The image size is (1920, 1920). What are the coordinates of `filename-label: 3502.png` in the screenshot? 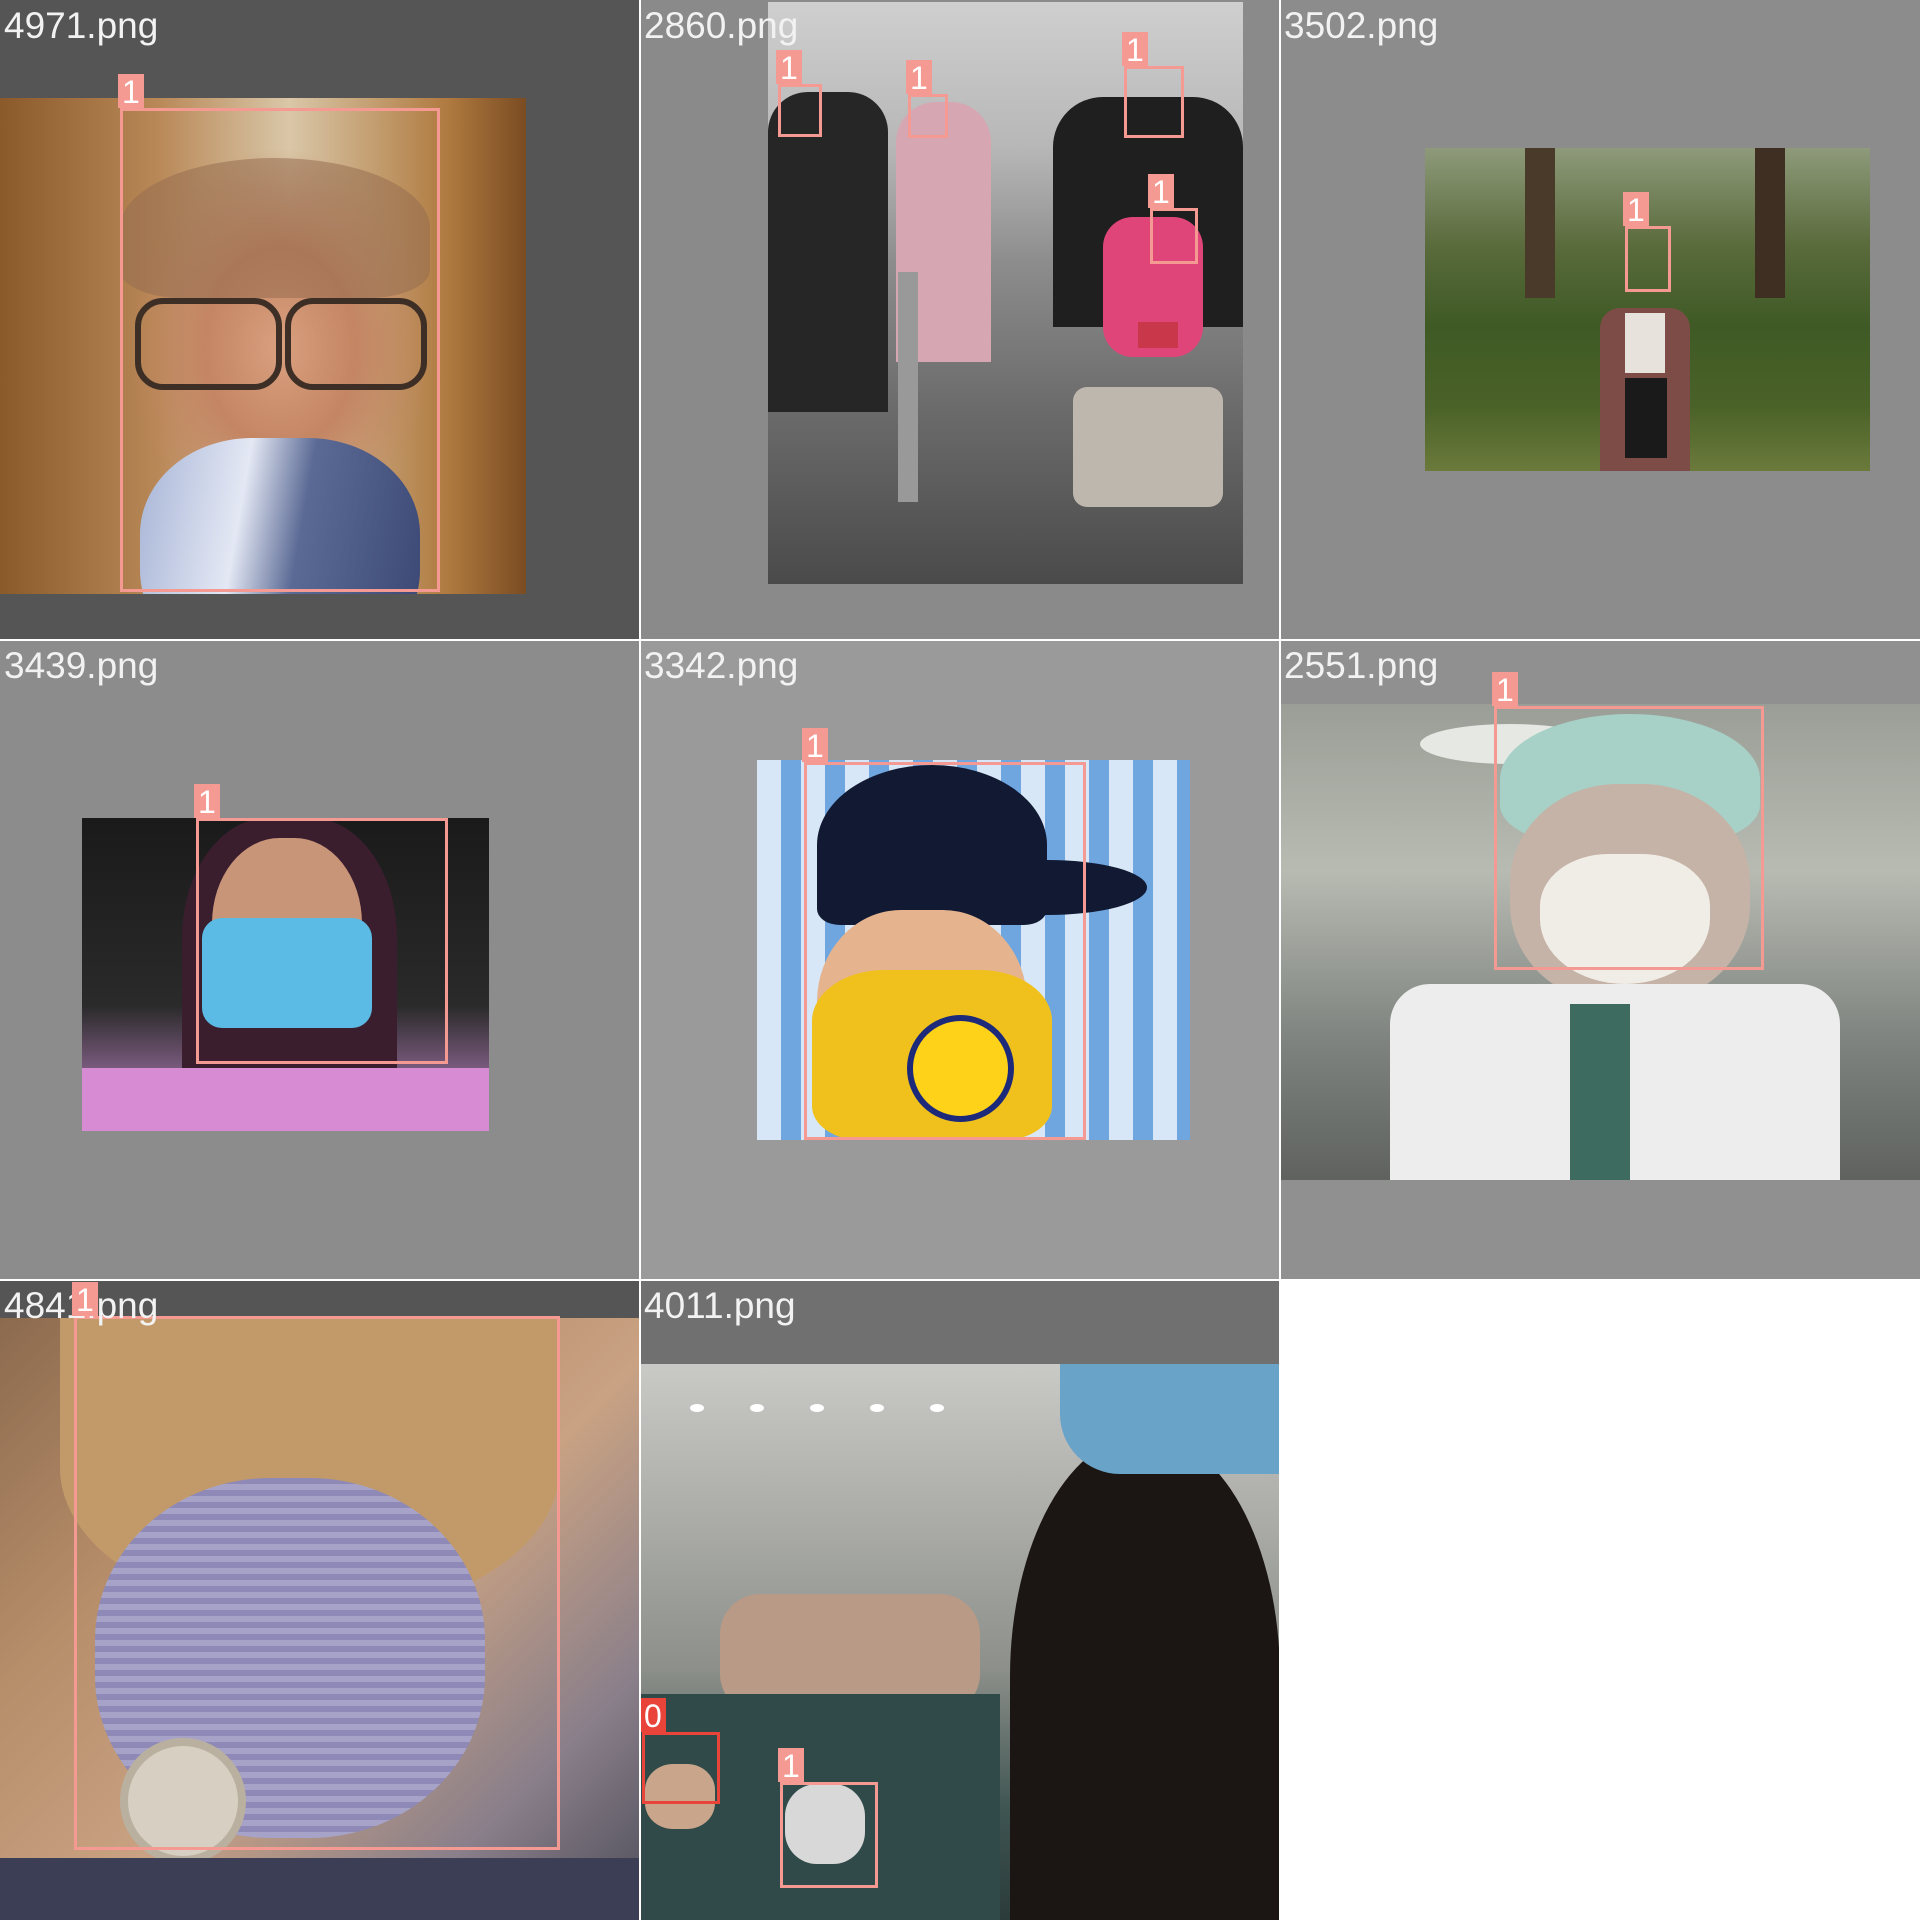 It's located at (1361, 25).